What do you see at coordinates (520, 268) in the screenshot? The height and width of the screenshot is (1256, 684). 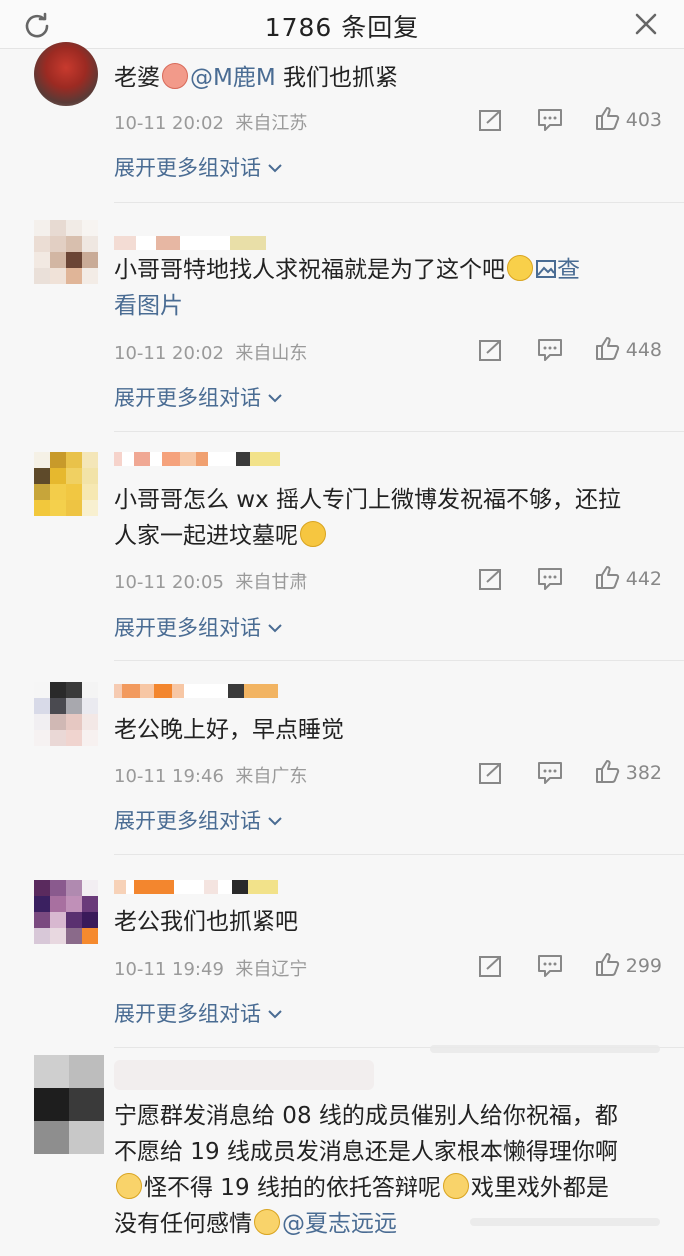 I see `hug-emoji-icon` at bounding box center [520, 268].